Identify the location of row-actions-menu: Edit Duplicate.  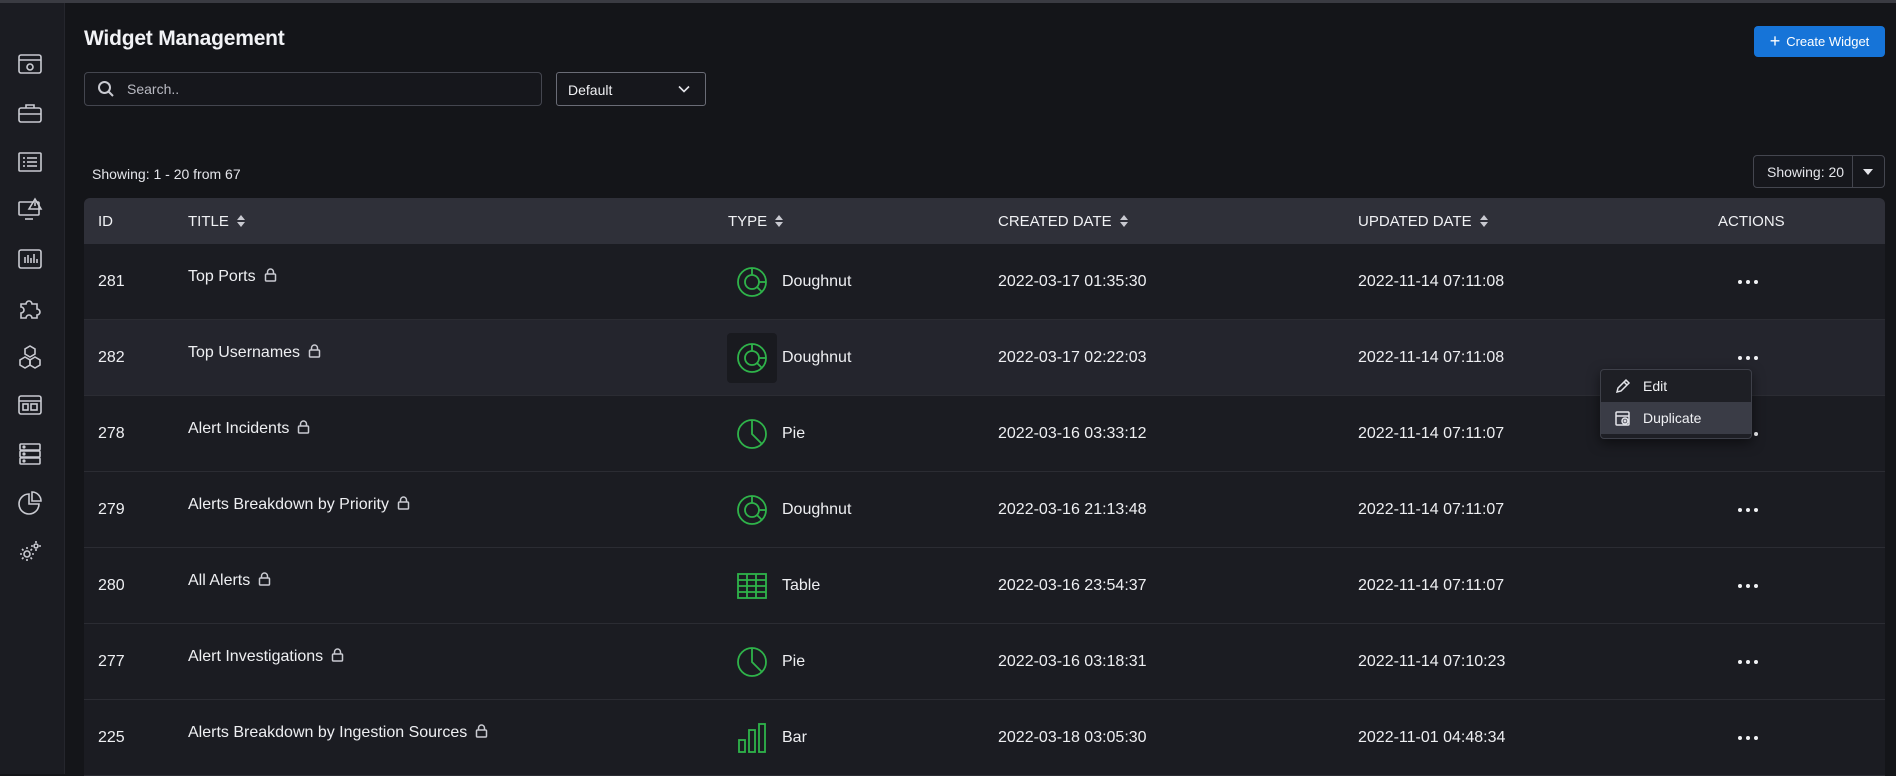
(1676, 404).